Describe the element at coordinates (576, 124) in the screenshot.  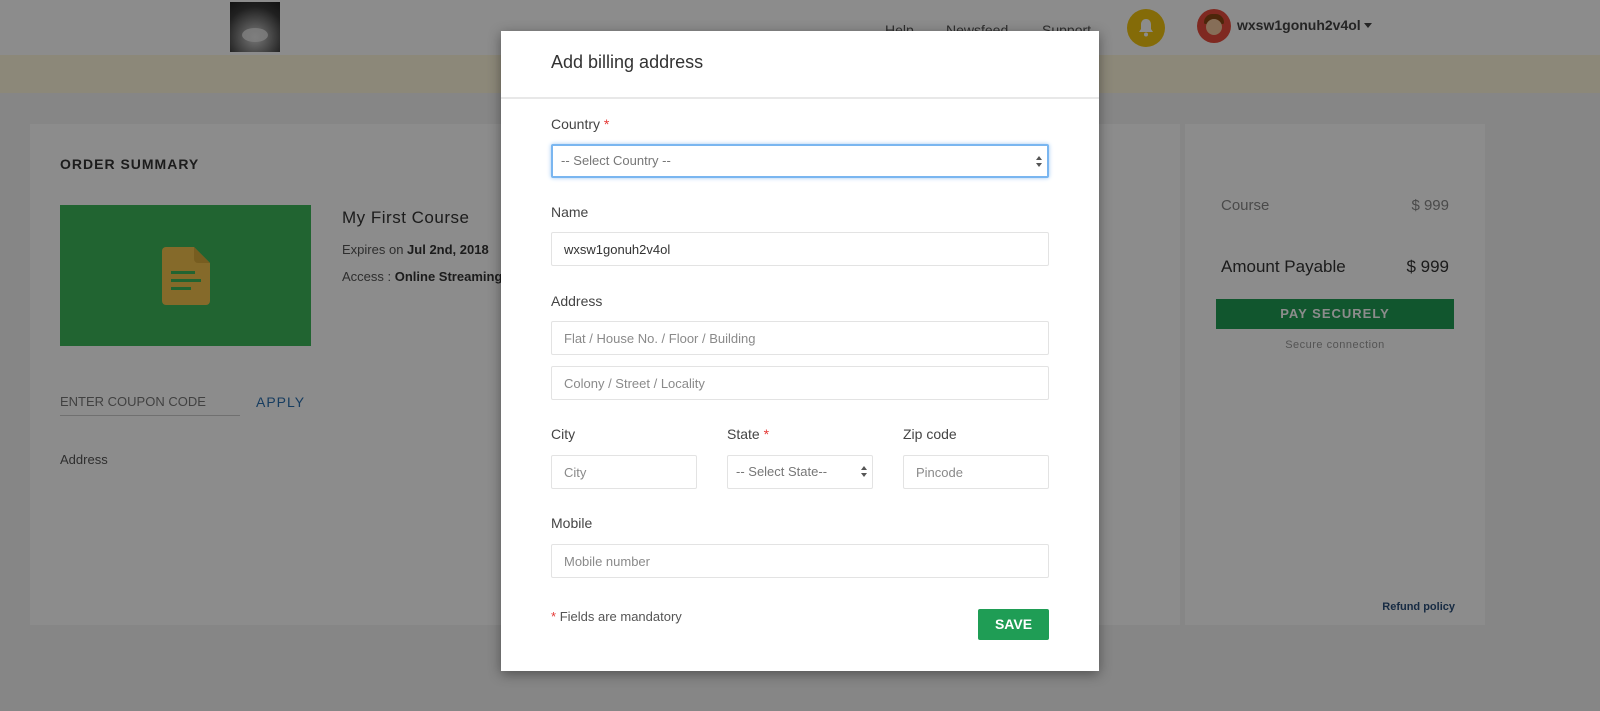
I see `country-label-text: Country` at that location.